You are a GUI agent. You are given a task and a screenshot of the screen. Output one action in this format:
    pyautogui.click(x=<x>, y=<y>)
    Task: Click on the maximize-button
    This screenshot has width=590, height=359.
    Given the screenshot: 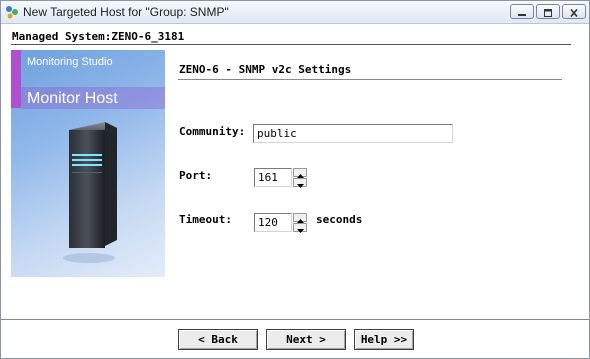 What is the action you would take?
    pyautogui.click(x=548, y=11)
    